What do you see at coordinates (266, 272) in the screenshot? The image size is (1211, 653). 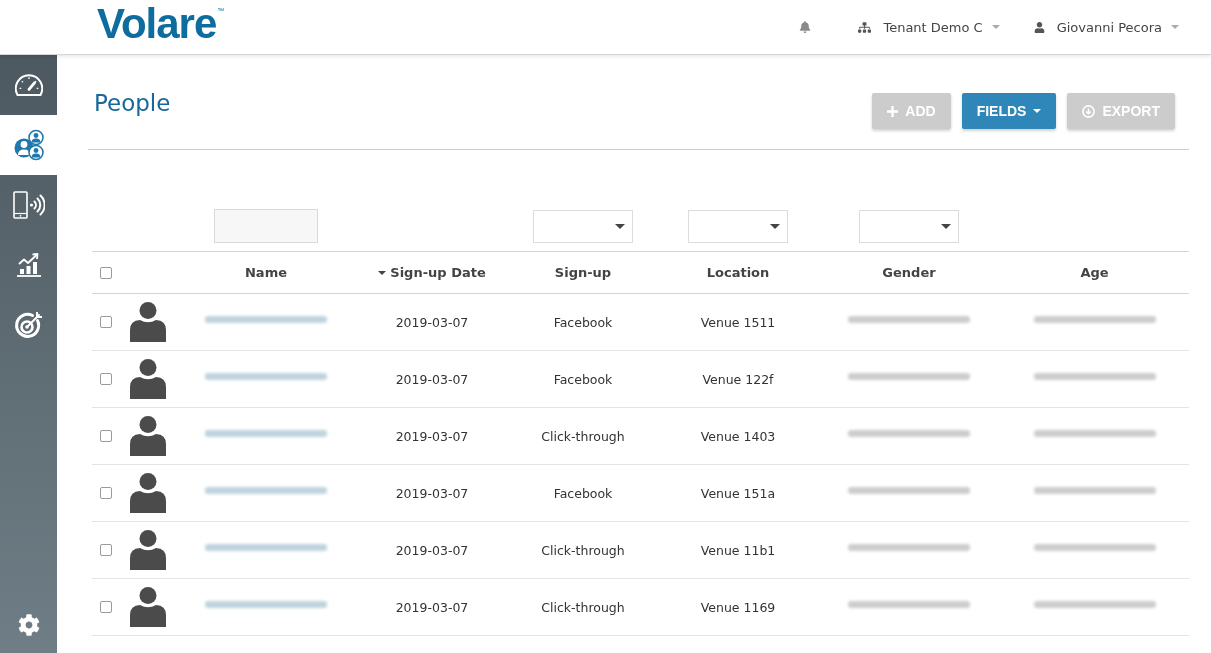 I see `column-header: Name` at bounding box center [266, 272].